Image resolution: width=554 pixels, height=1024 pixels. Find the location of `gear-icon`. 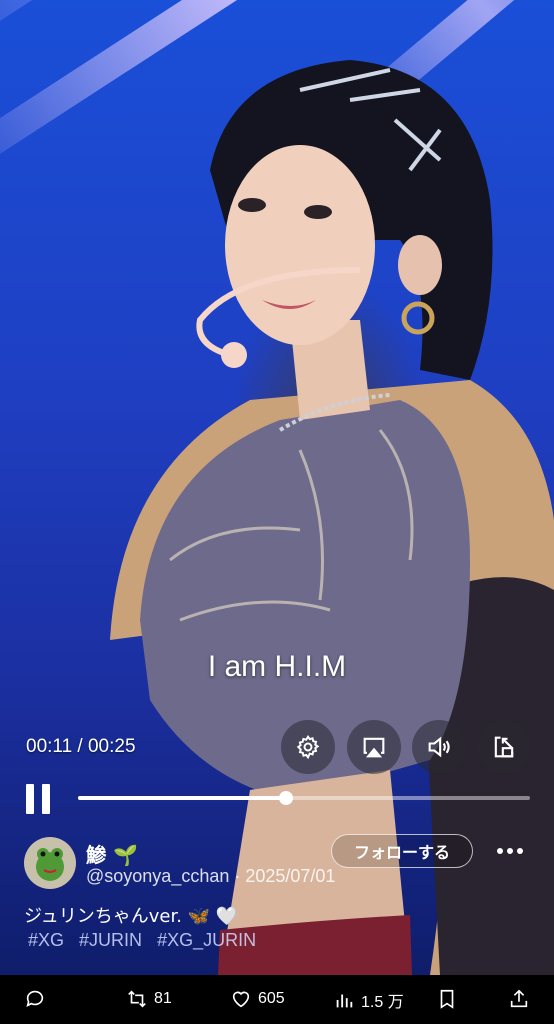

gear-icon is located at coordinates (308, 747).